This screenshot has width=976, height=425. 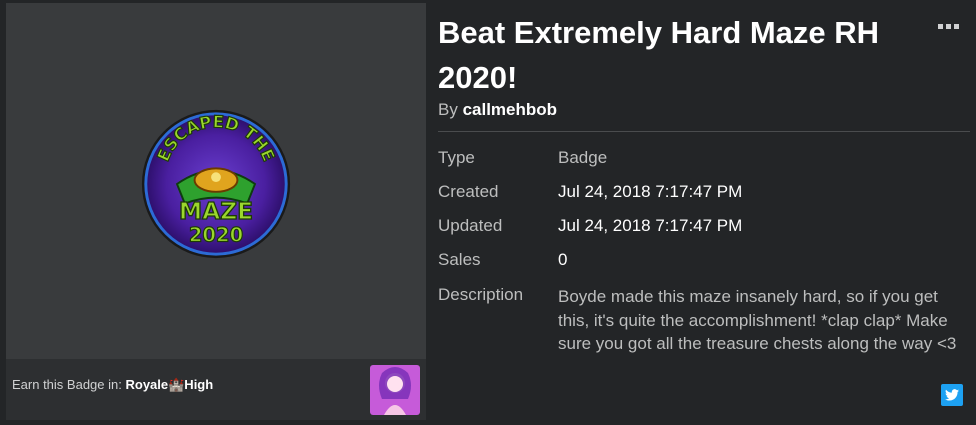 What do you see at coordinates (704, 131) in the screenshot?
I see `divider` at bounding box center [704, 131].